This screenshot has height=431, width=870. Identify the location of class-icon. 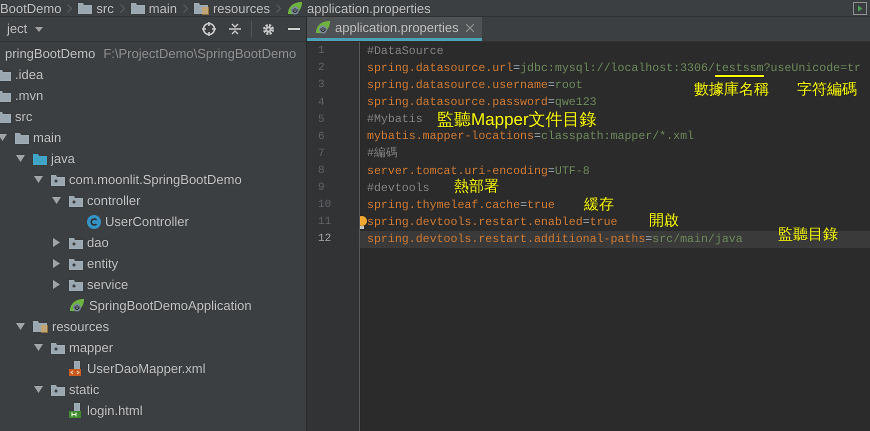
(94, 221).